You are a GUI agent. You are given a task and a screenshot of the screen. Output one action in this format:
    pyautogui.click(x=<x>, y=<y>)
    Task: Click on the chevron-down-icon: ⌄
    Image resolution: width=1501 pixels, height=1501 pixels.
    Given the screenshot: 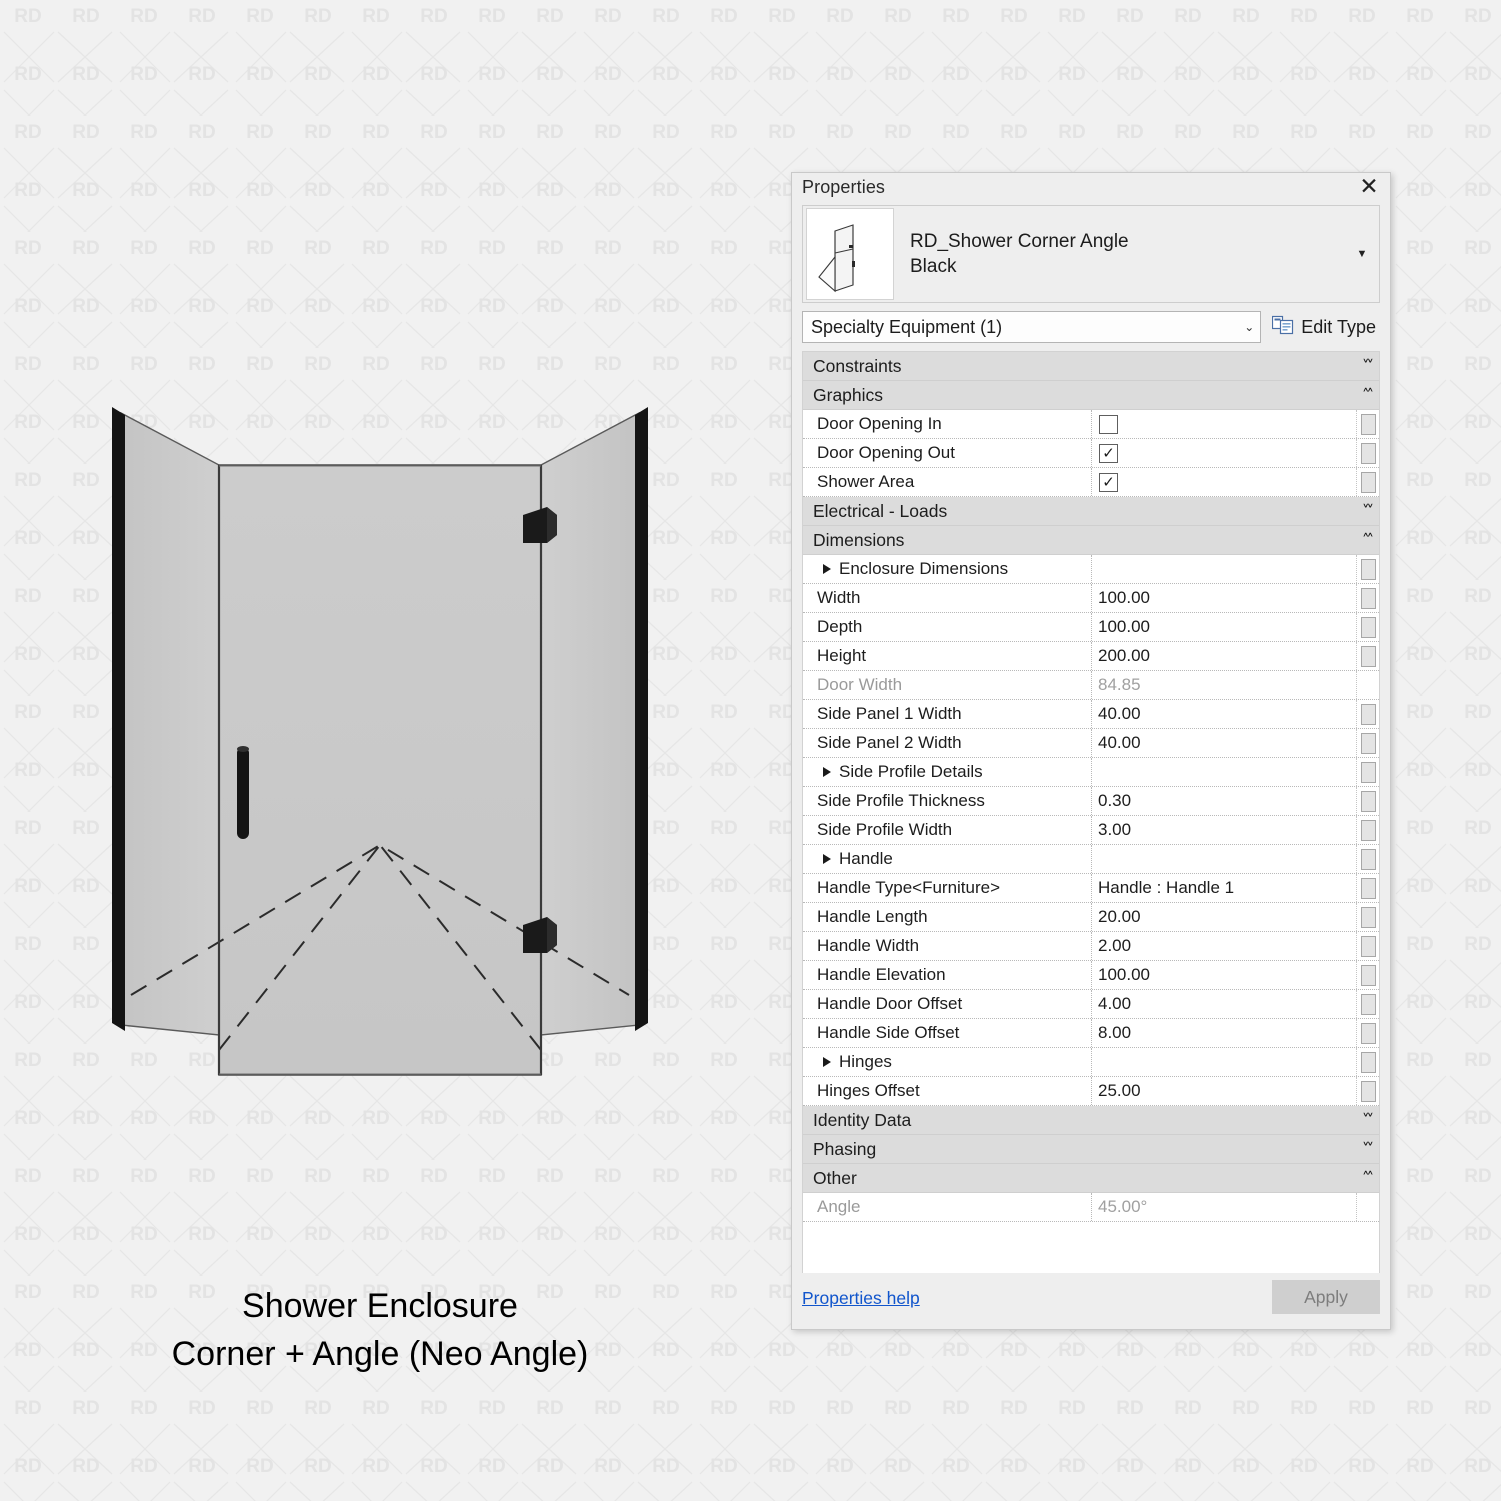 What is the action you would take?
    pyautogui.click(x=1249, y=327)
    